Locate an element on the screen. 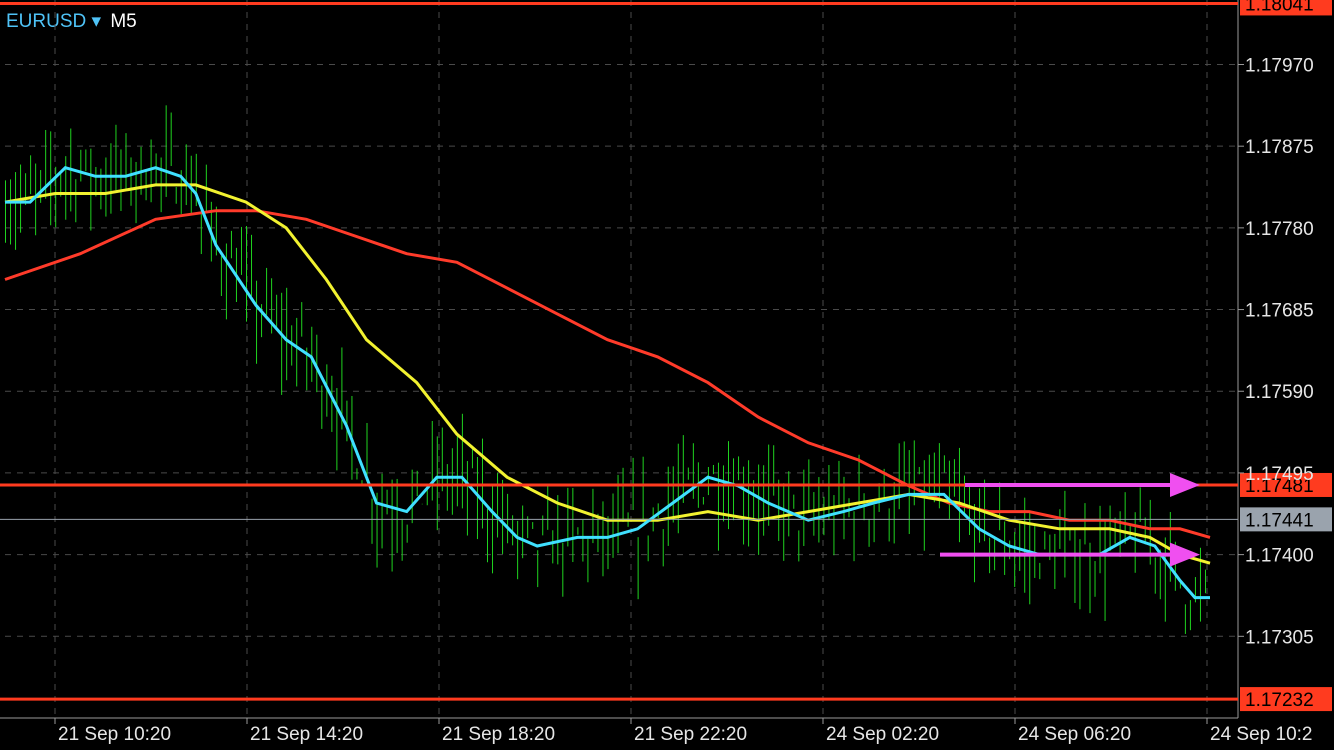  y-tick-label-7: 1.17305 is located at coordinates (1279, 637).